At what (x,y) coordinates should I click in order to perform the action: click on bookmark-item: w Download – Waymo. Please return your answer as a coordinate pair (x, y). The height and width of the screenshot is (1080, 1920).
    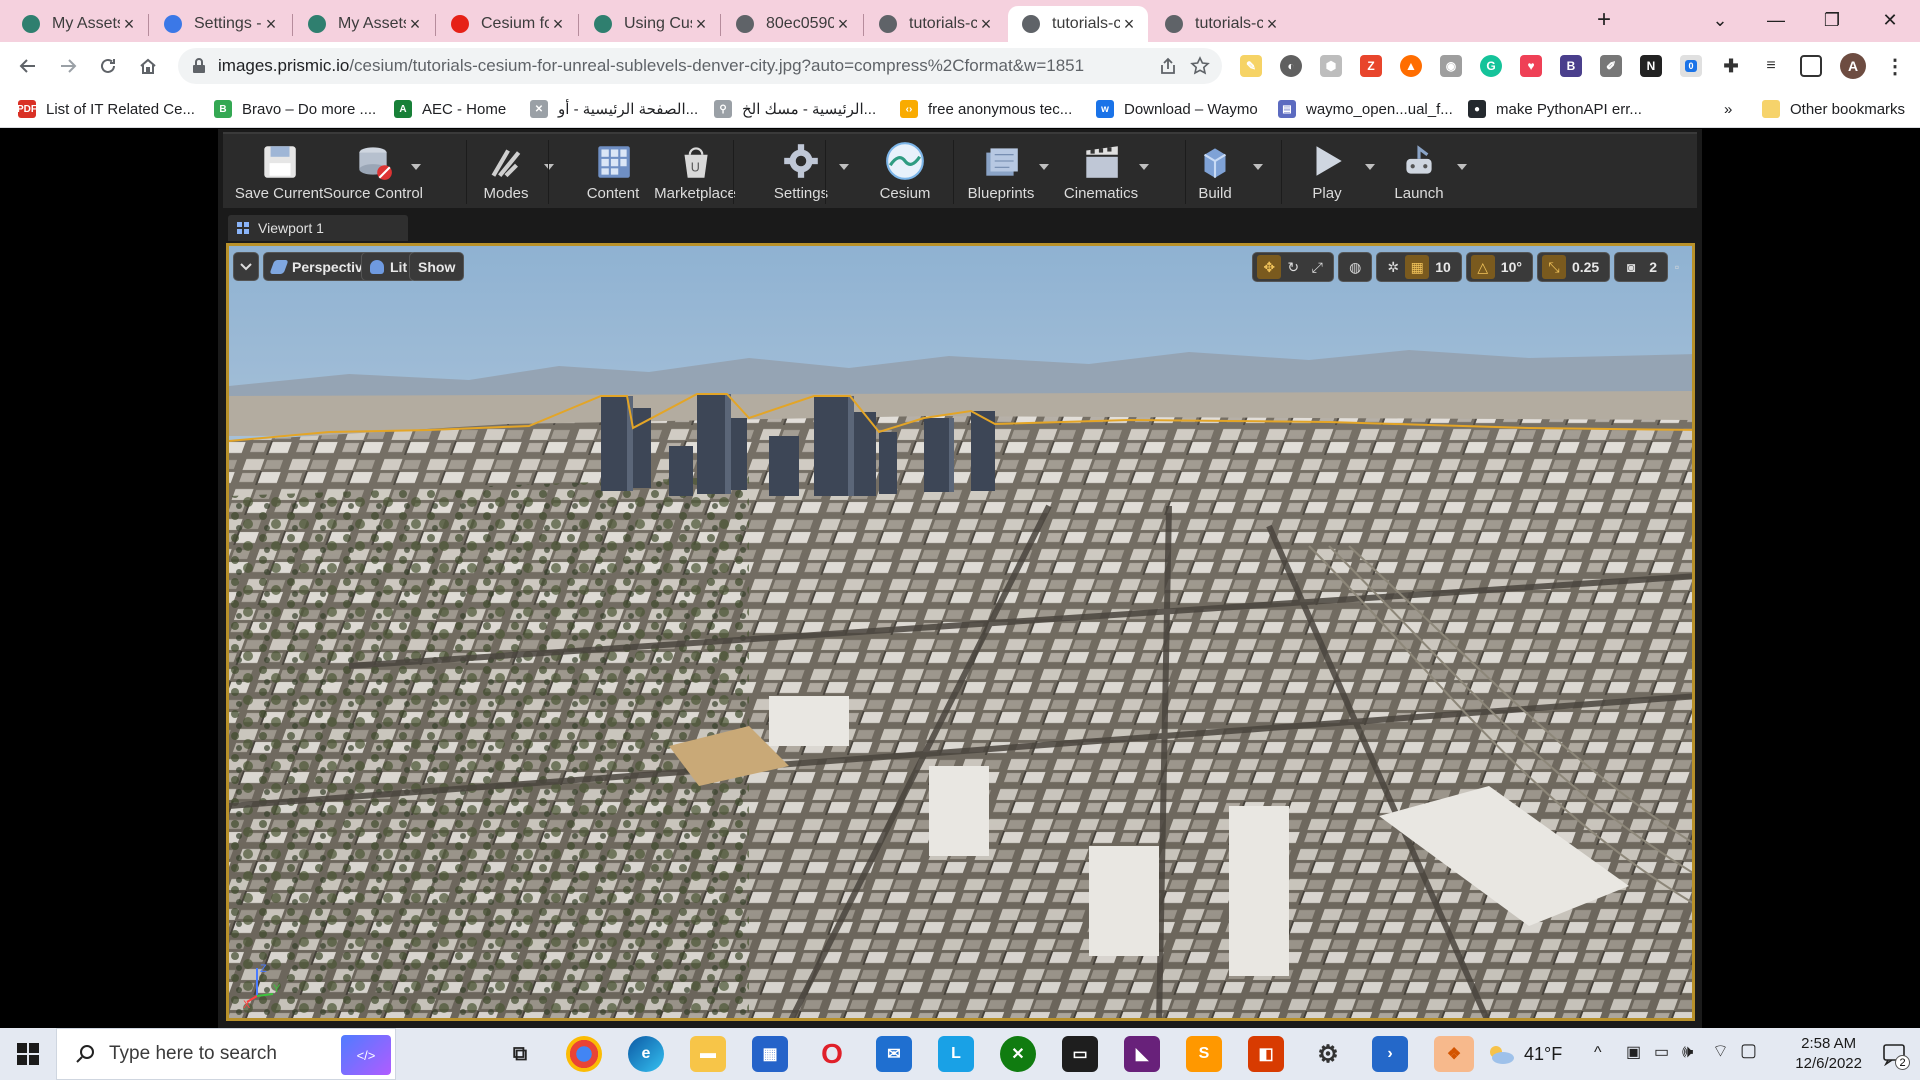
    Looking at the image, I should click on (1177, 109).